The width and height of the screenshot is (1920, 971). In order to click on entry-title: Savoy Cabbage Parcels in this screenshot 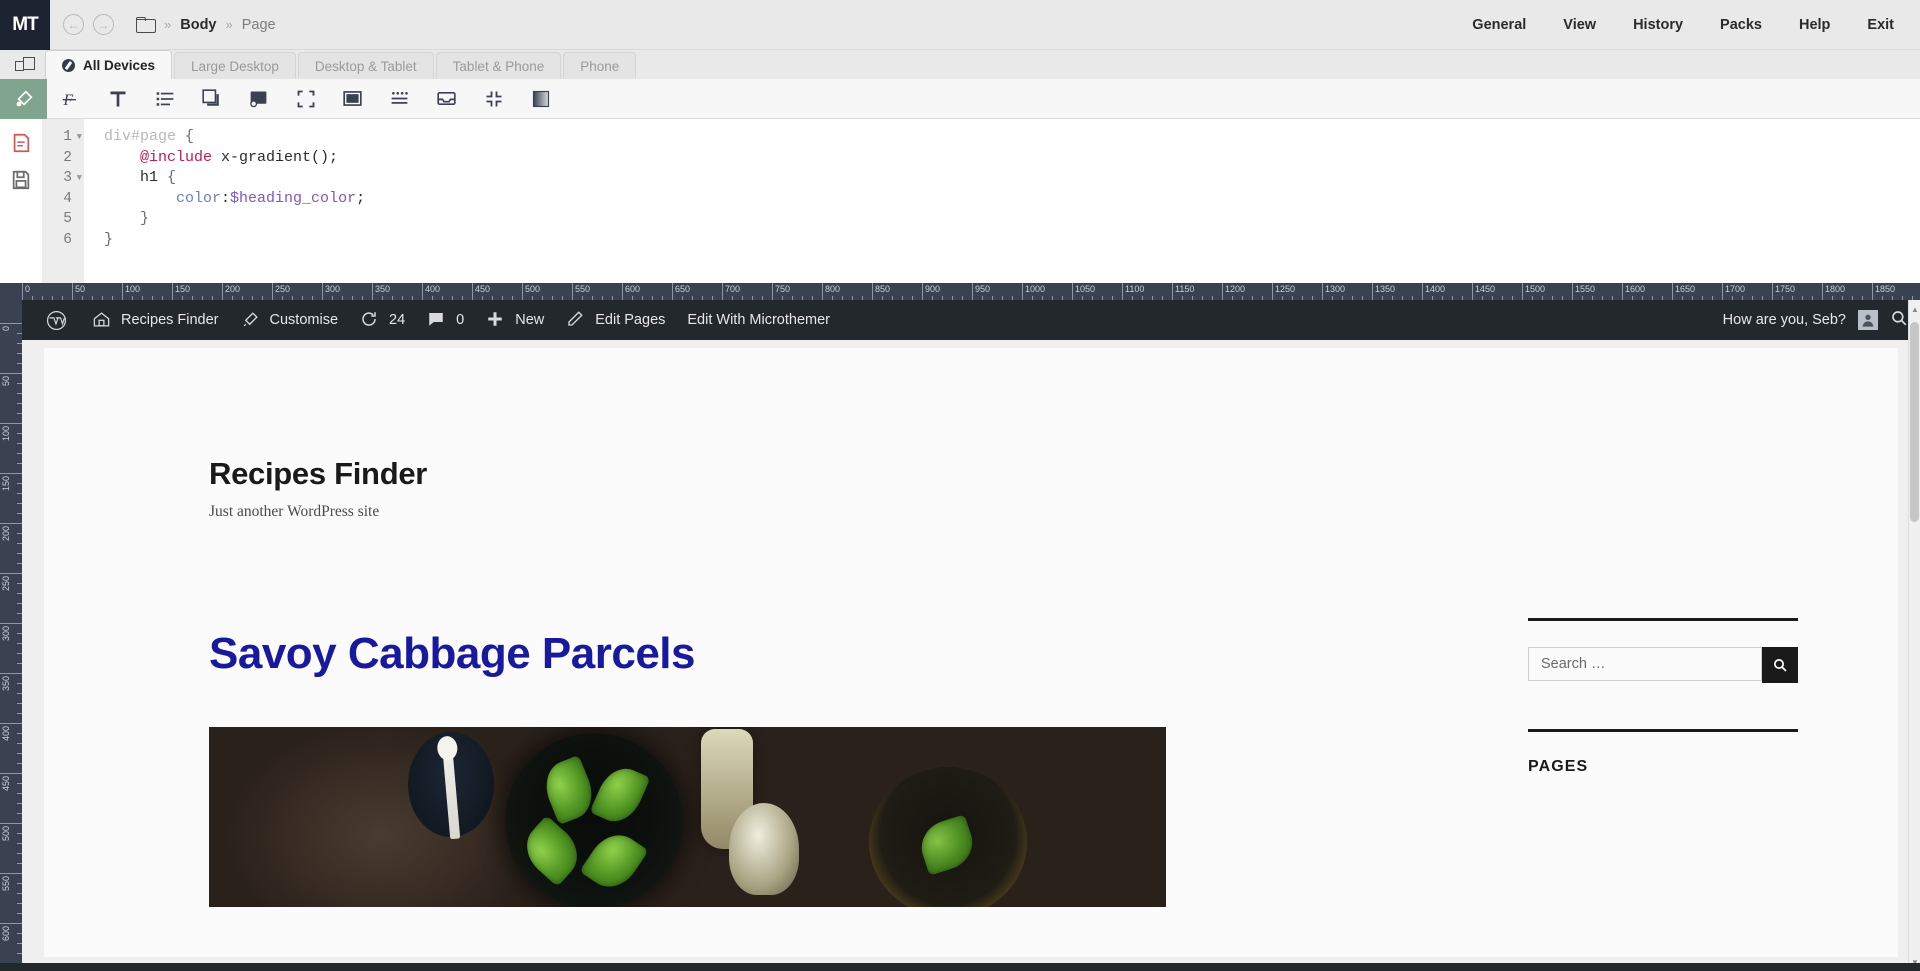, I will do `click(843, 654)`.